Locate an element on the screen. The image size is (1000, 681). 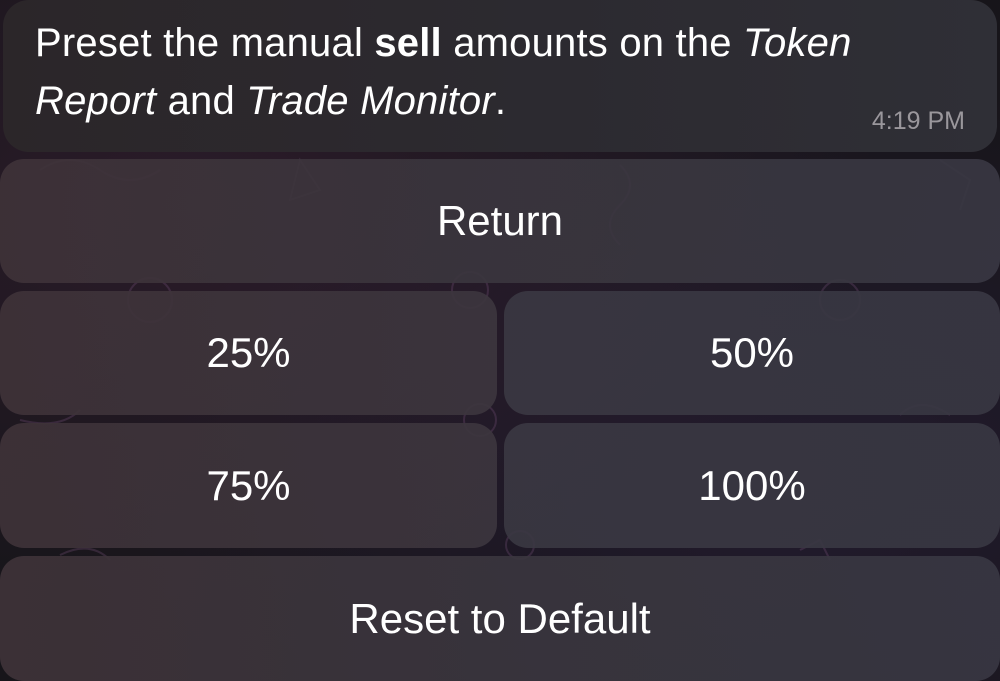
sell-75-percent-button: 75% is located at coordinates (248, 485).